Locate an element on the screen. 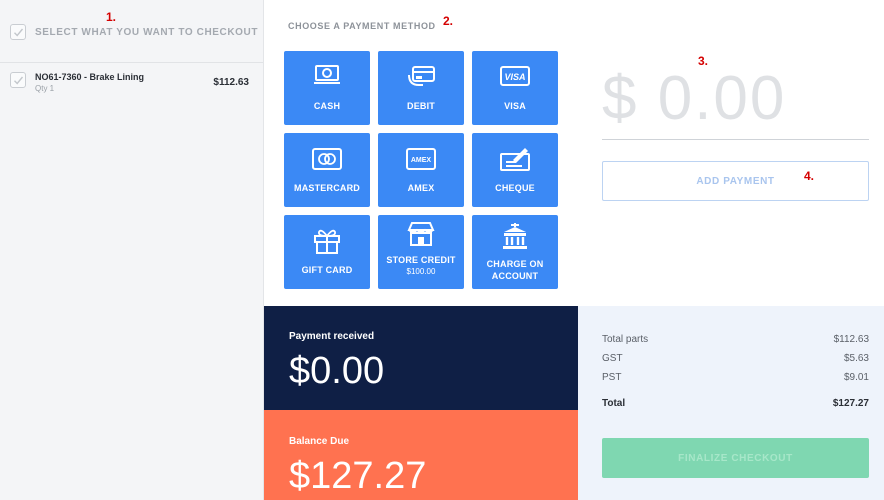  payment-method-label: CHARGE ON is located at coordinates (515, 264).